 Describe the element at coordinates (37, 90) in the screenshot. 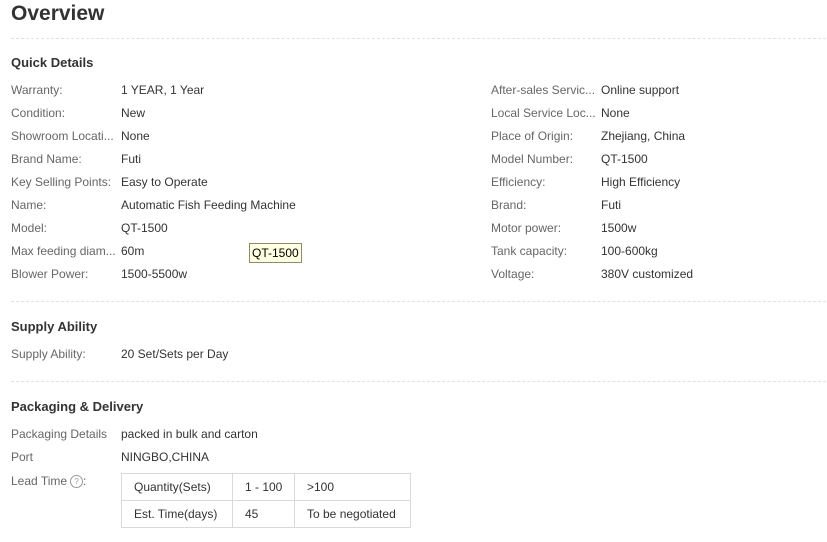

I see `detail-label: Warranty:` at that location.